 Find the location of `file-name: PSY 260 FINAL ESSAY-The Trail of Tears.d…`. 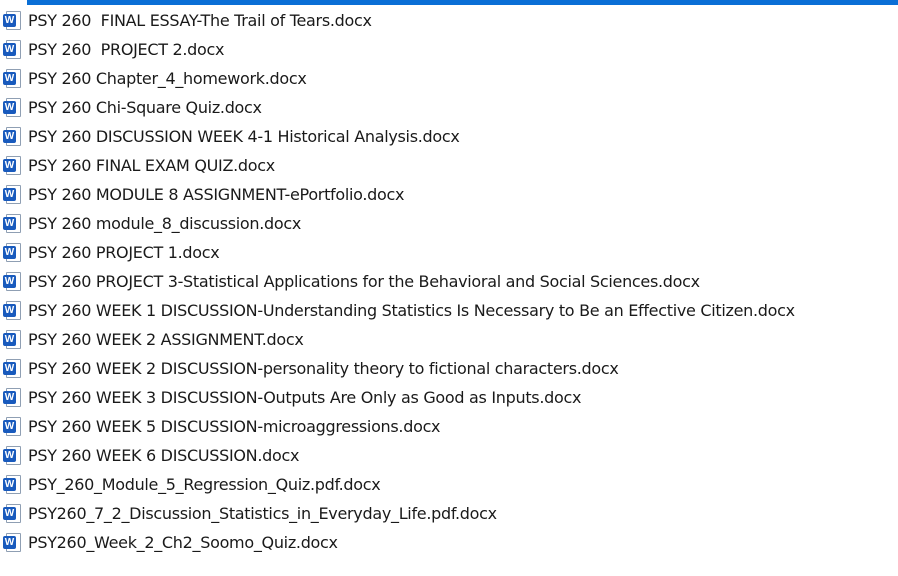

file-name: PSY 260 FINAL ESSAY-The Trail of Tears.d… is located at coordinates (200, 20).